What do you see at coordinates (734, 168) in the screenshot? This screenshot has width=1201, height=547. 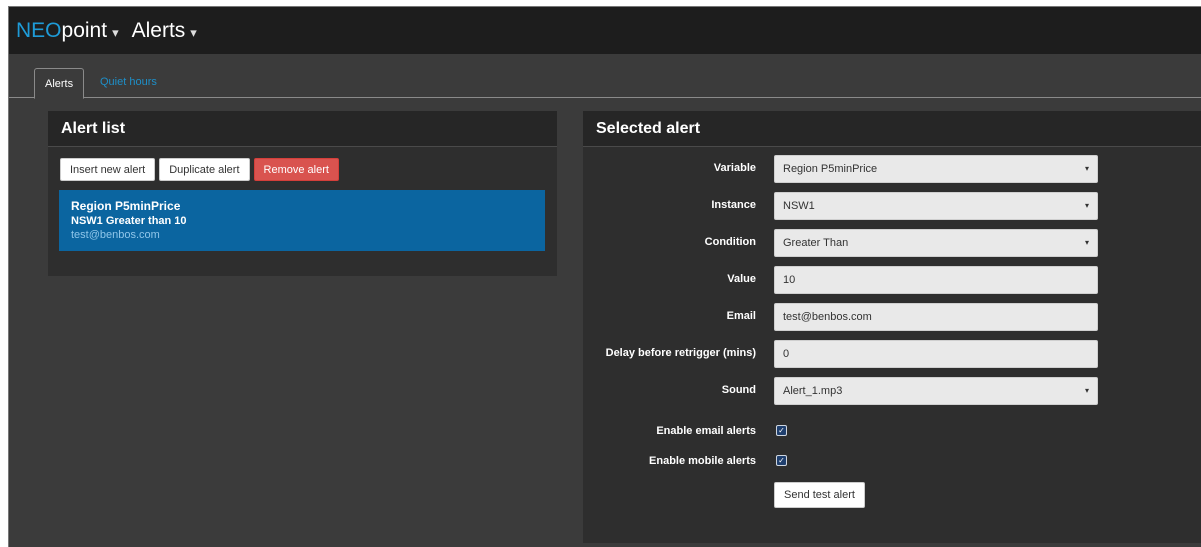 I see `variable-label: Variable` at bounding box center [734, 168].